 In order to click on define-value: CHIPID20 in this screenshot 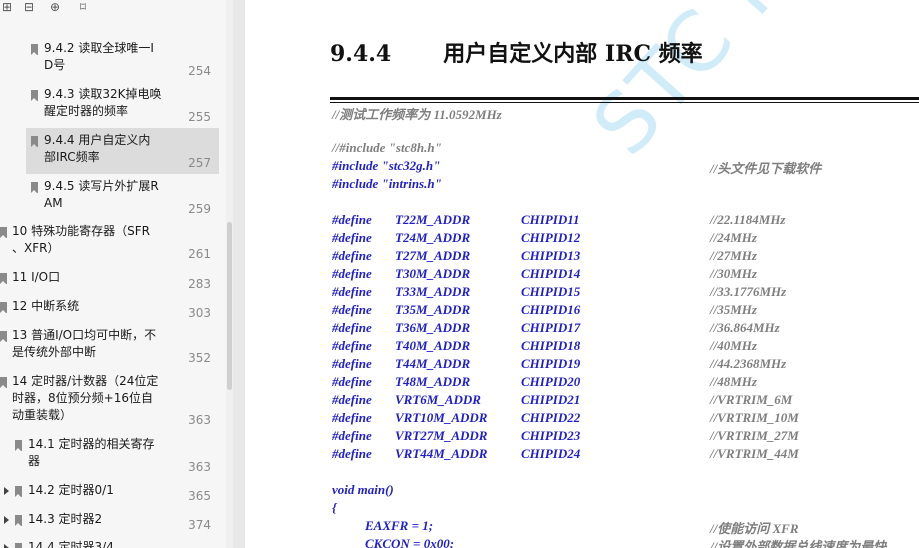, I will do `click(551, 381)`.